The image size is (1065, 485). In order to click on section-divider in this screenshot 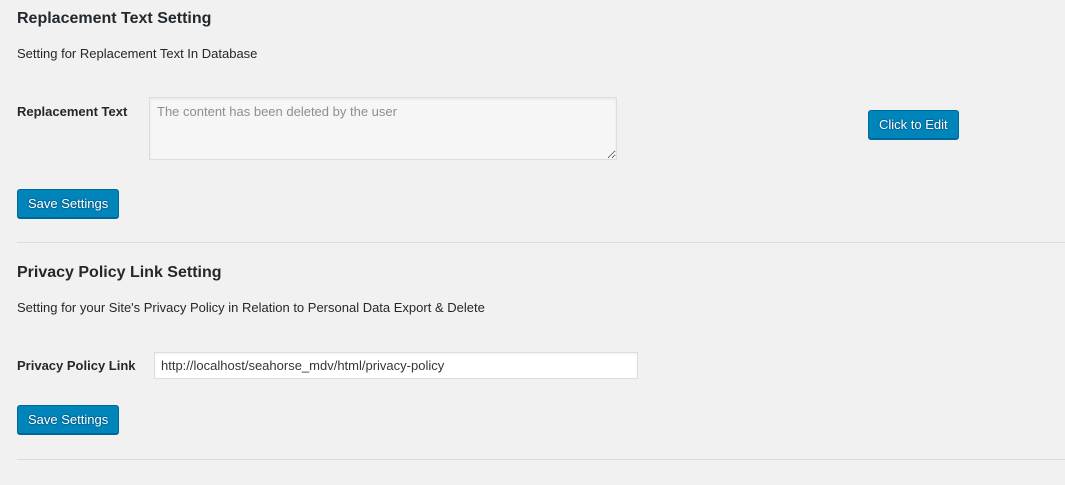, I will do `click(541, 242)`.